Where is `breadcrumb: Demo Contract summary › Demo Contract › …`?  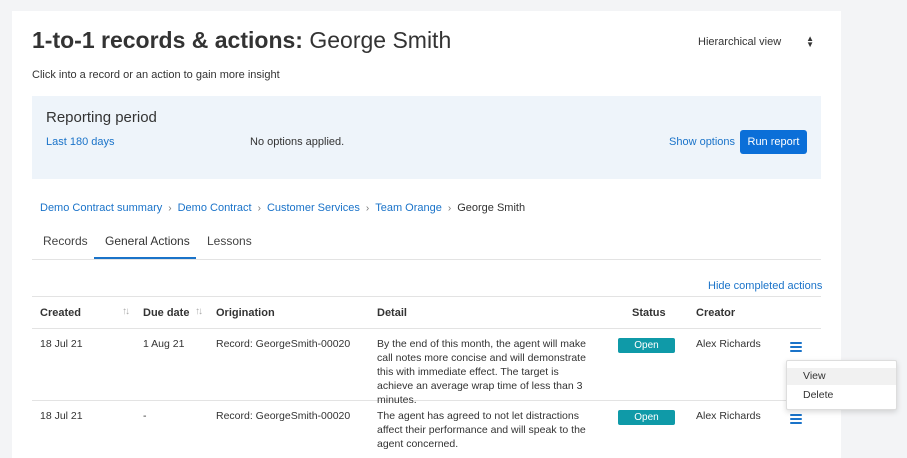 breadcrumb: Demo Contract summary › Demo Contract › … is located at coordinates (282, 208).